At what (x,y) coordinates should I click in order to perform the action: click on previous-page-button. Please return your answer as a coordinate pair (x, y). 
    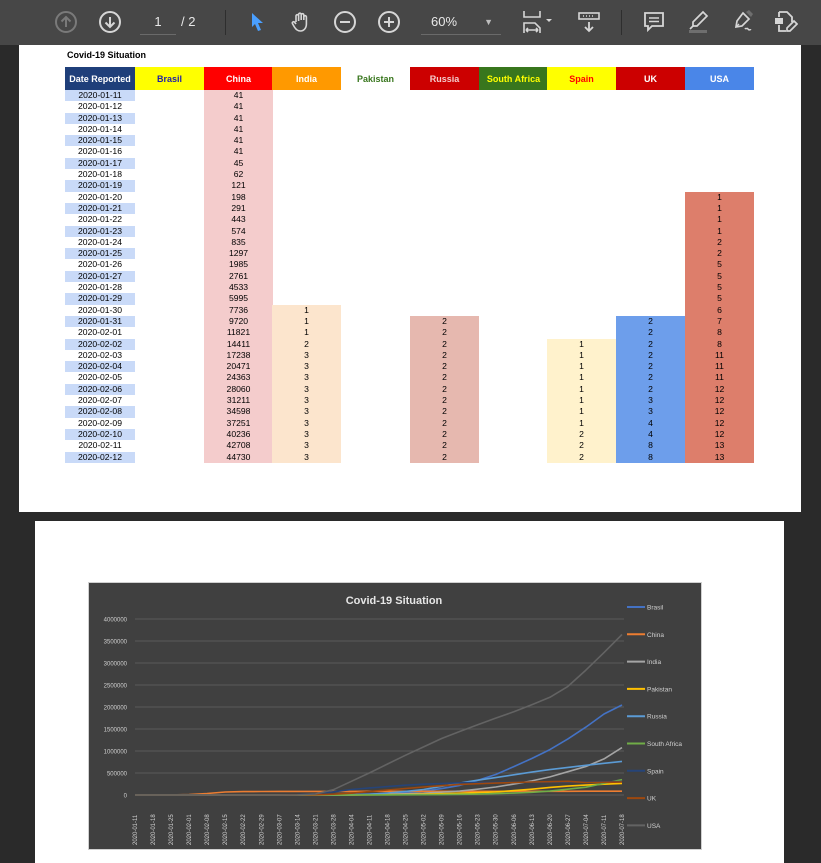
    Looking at the image, I should click on (66, 22).